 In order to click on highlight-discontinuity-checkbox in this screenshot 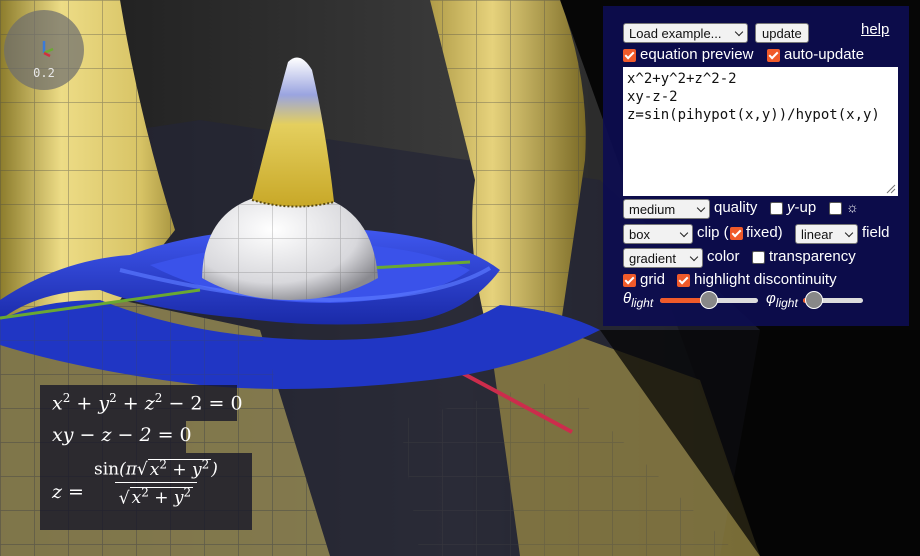, I will do `click(683, 280)`.